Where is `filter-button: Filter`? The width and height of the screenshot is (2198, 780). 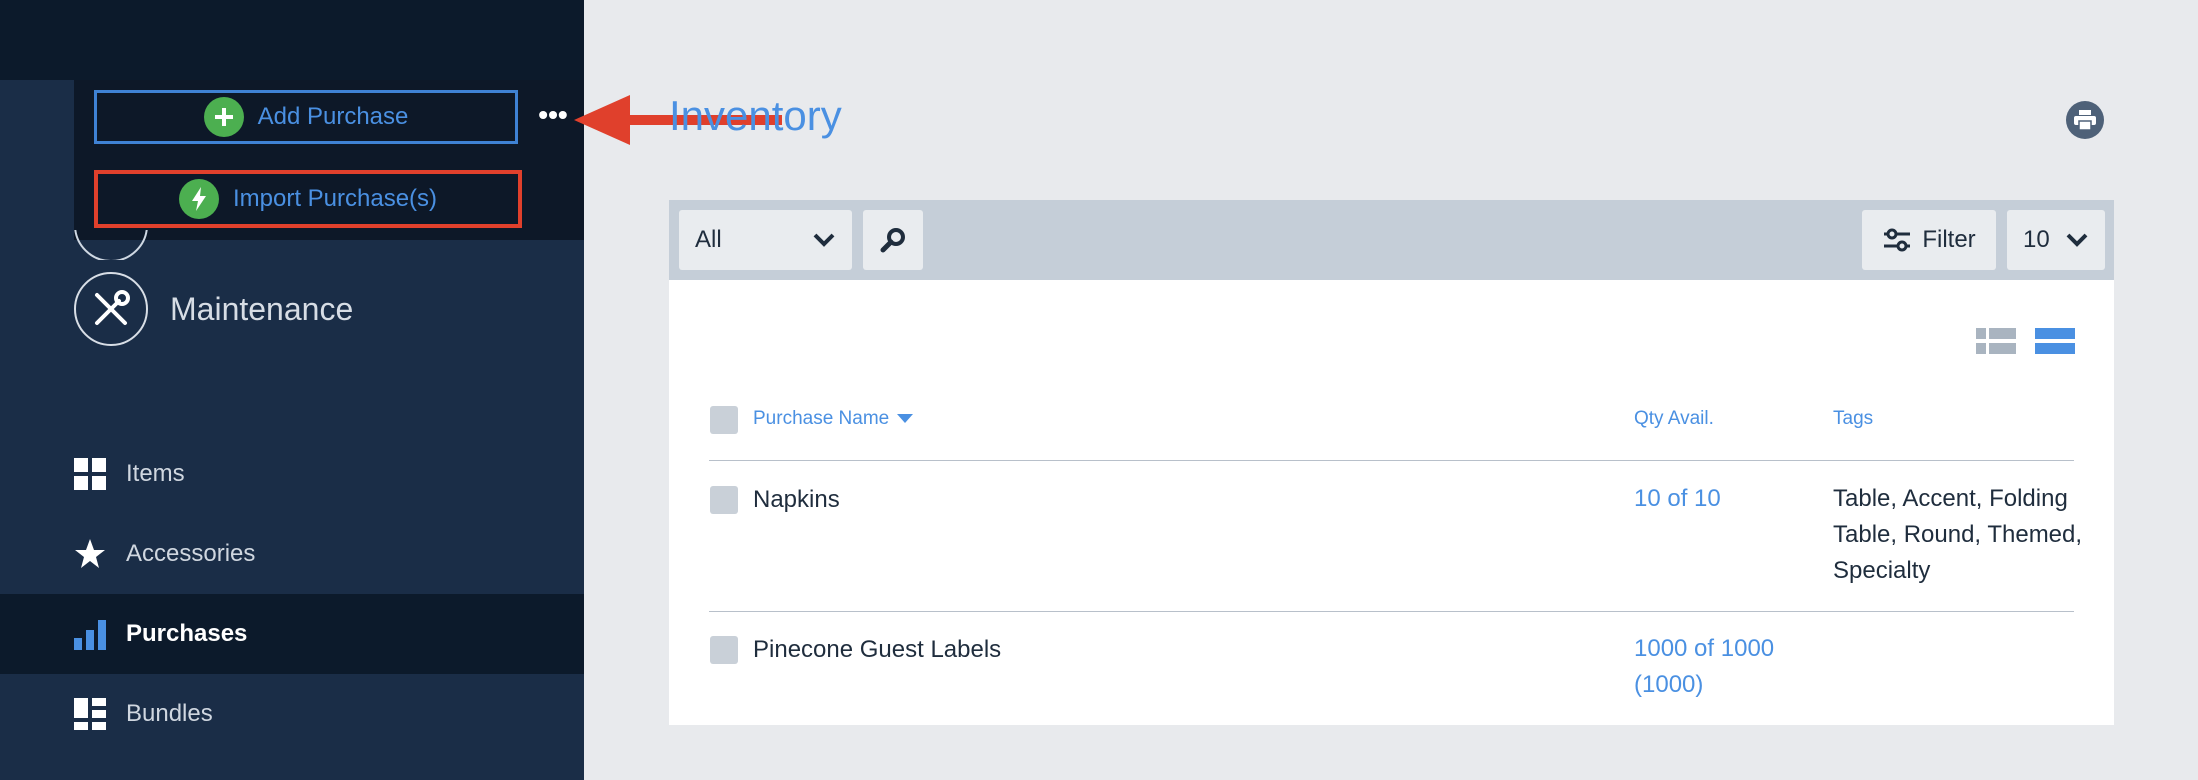 filter-button: Filter is located at coordinates (1929, 240).